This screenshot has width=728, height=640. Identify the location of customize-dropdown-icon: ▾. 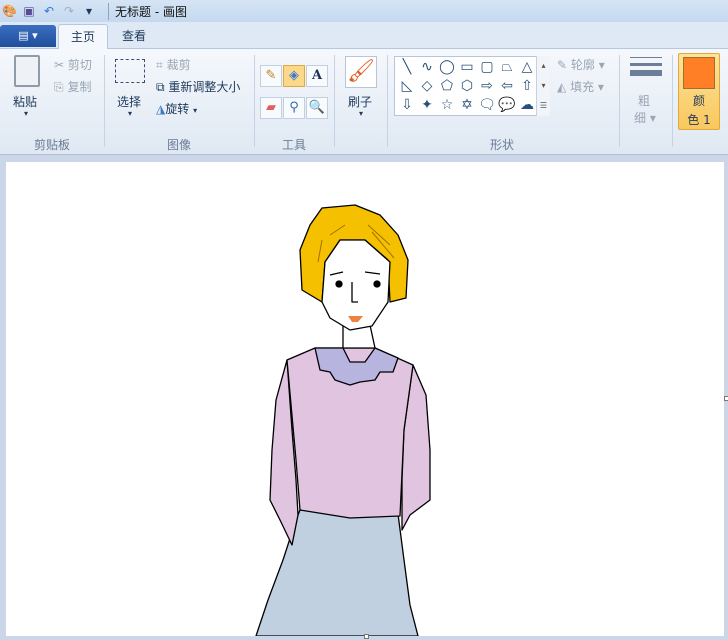
(89, 11).